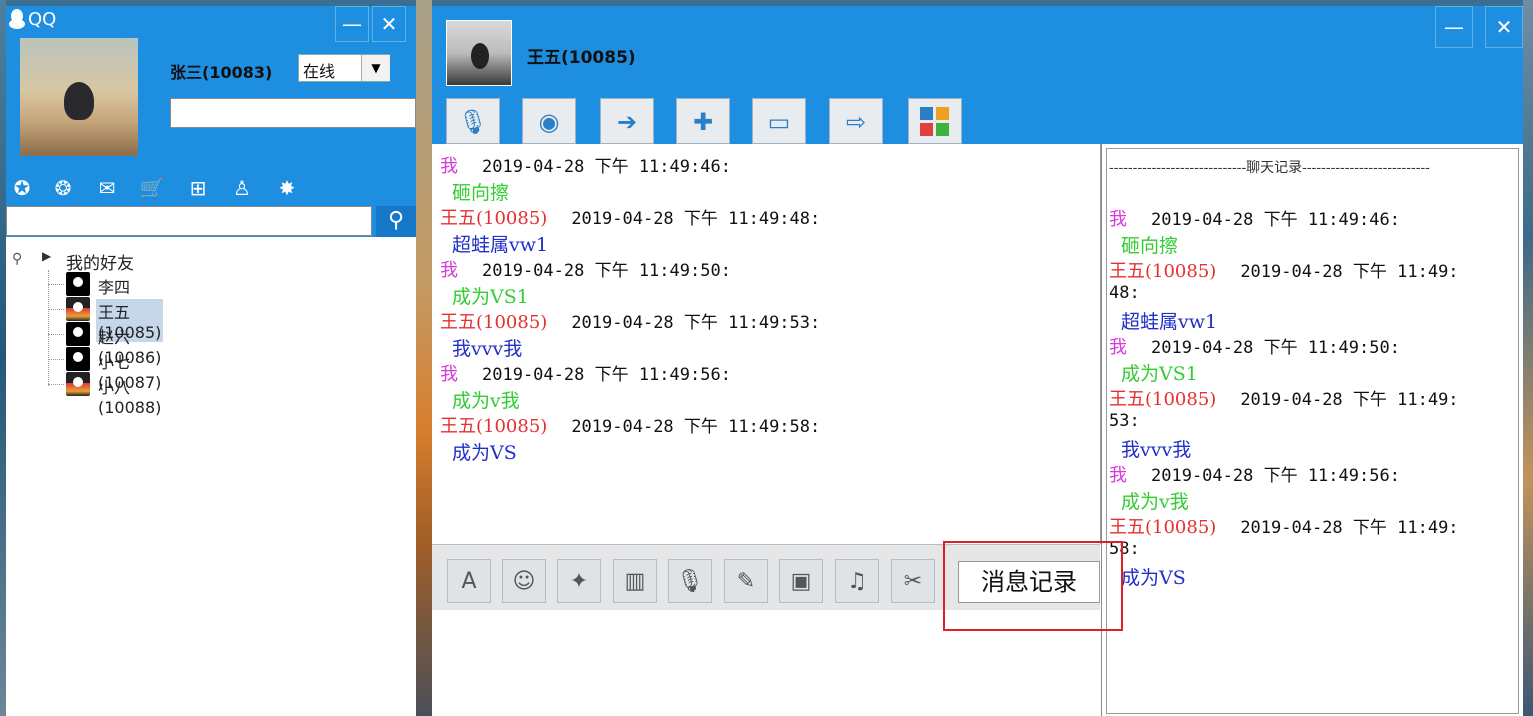 This screenshot has width=1533, height=716. What do you see at coordinates (1153, 578) in the screenshot?
I see `history-text: 成为VS` at bounding box center [1153, 578].